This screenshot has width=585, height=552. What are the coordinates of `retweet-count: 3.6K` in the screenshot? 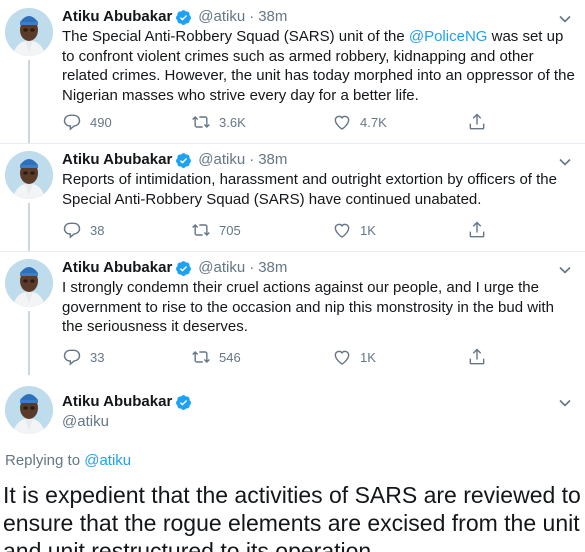 It's located at (232, 122).